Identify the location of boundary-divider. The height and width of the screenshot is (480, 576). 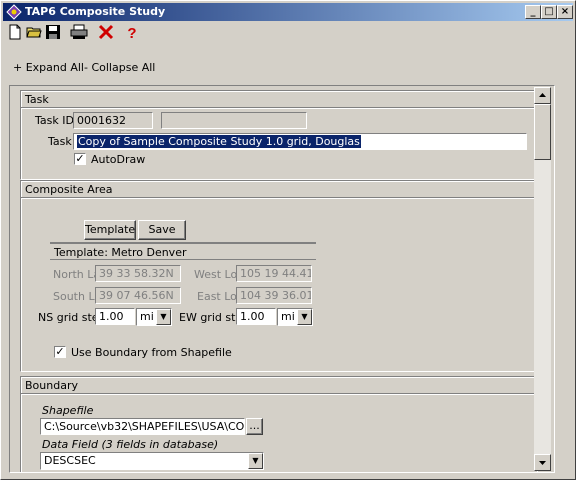
(279, 394).